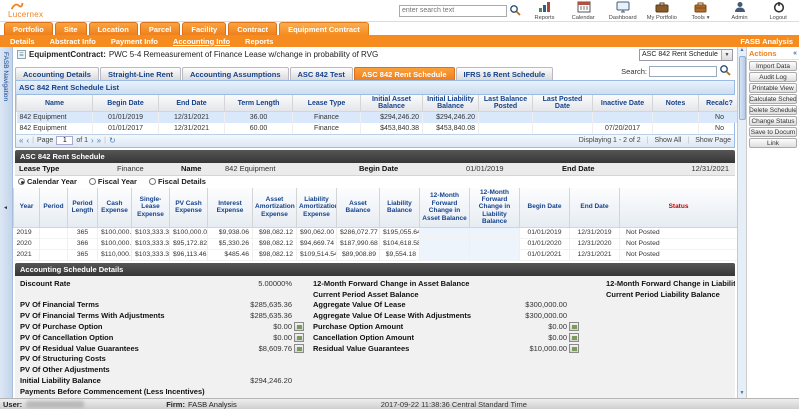  I want to click on column-header-liability-balance: Liability Balance, so click(399, 207).